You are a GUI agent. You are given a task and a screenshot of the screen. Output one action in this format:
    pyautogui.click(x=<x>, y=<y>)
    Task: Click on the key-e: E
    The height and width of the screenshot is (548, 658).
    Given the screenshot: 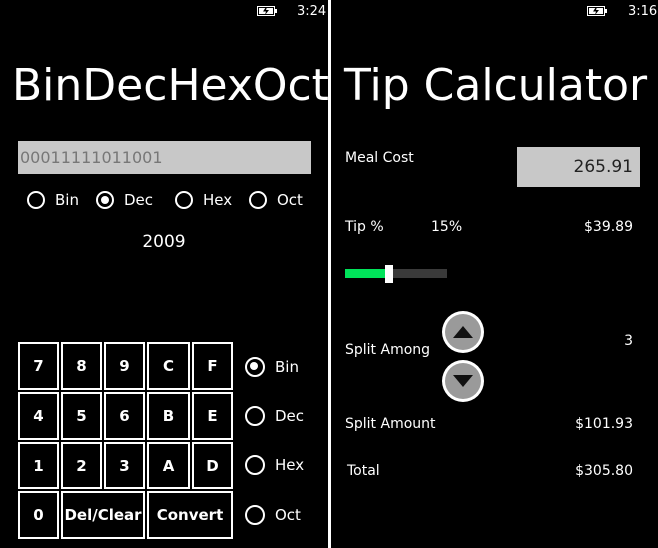 What is the action you would take?
    pyautogui.click(x=212, y=416)
    